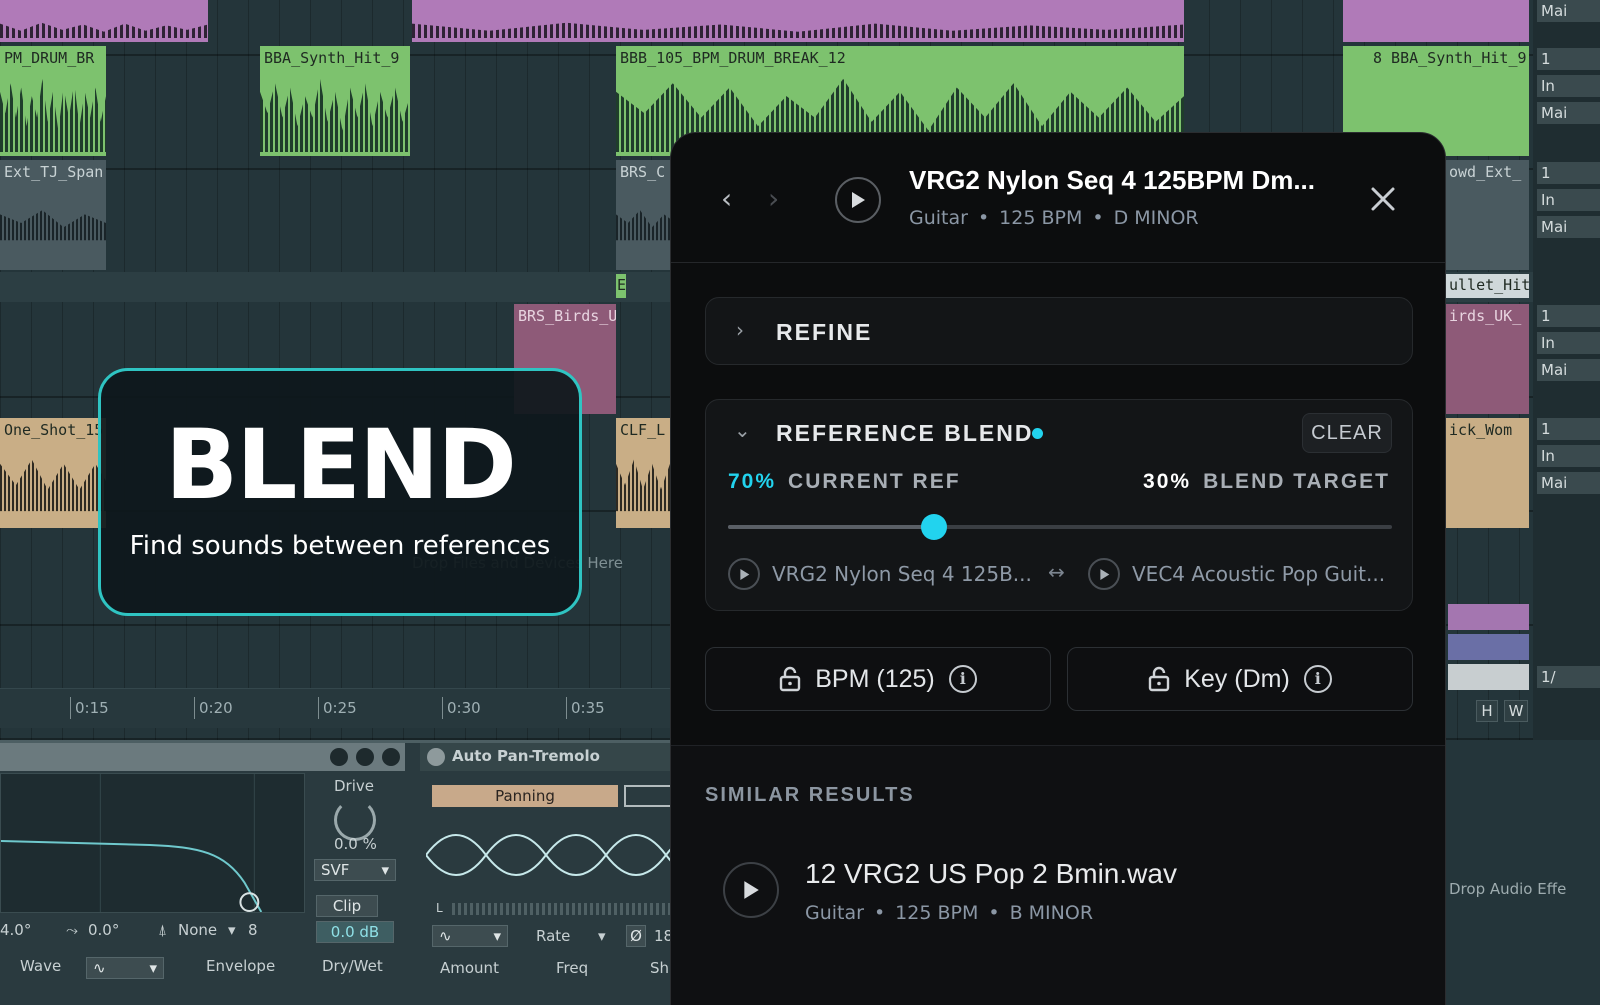  Describe the element at coordinates (1059, 331) in the screenshot. I see `refine-section: › REFINE` at that location.